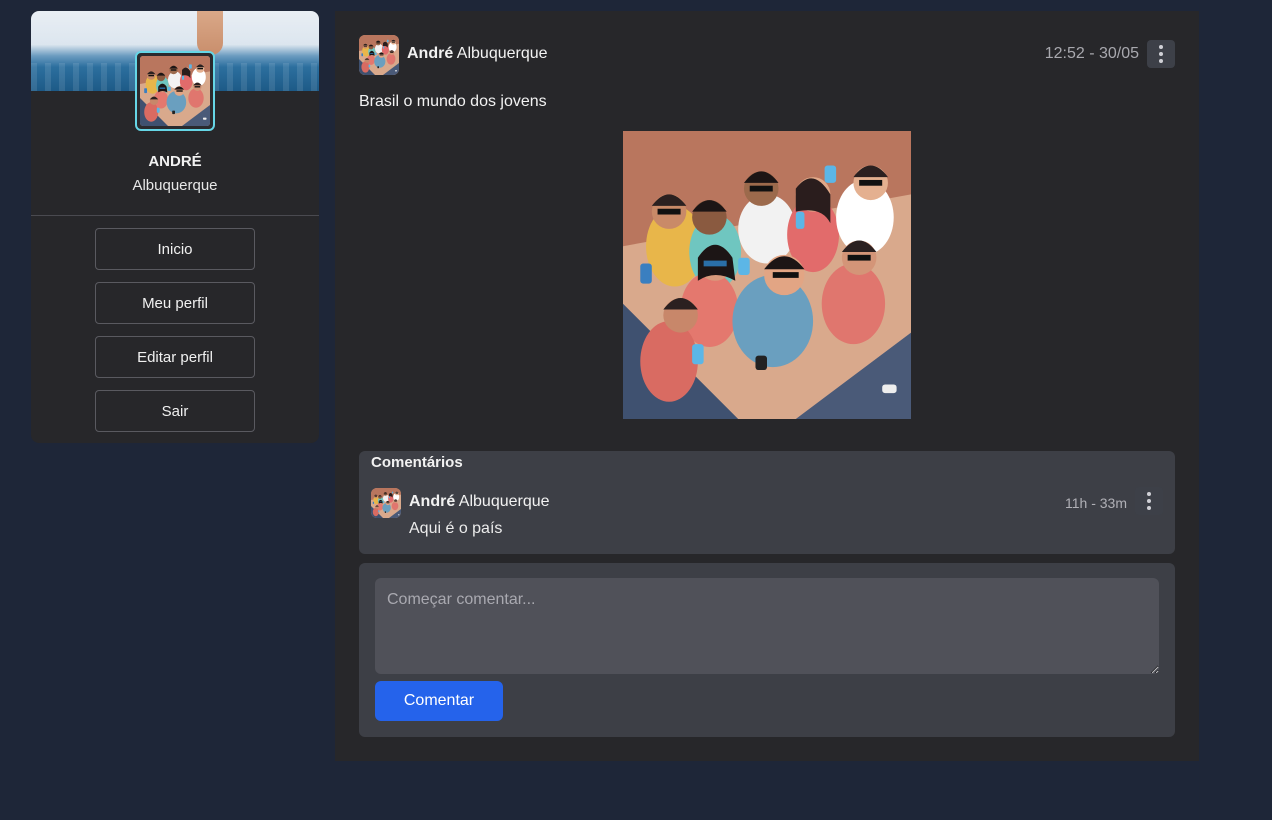 This screenshot has width=1272, height=820. I want to click on profile-last-name: Albuquerque, so click(175, 185).